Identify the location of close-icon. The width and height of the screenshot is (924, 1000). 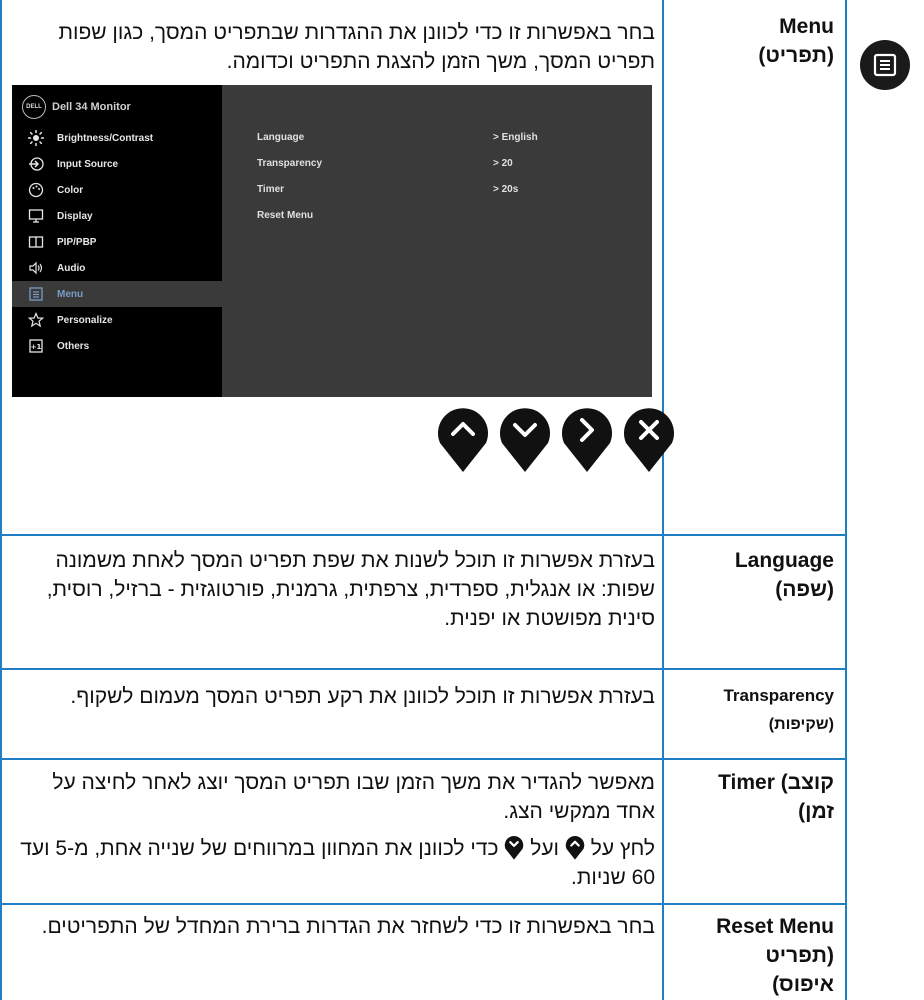
(649, 438).